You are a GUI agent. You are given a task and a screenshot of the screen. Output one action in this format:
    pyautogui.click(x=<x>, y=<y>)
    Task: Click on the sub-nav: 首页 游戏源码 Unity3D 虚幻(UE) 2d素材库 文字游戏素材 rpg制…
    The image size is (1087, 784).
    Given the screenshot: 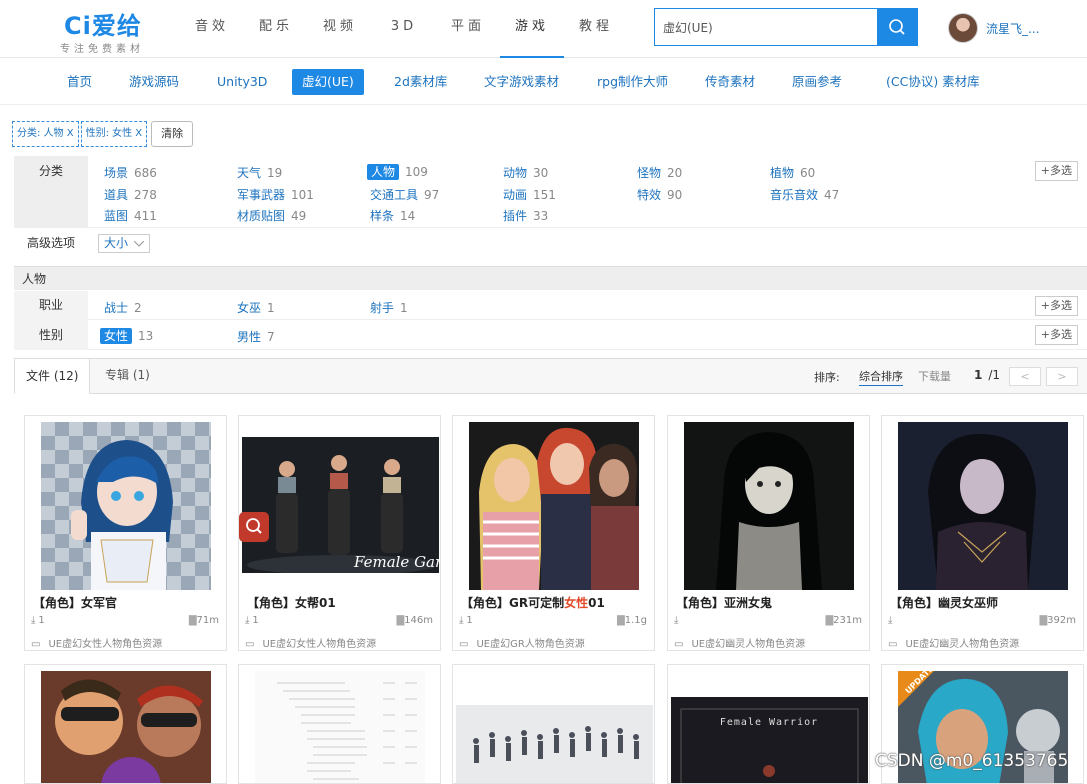 What is the action you would take?
    pyautogui.click(x=543, y=82)
    